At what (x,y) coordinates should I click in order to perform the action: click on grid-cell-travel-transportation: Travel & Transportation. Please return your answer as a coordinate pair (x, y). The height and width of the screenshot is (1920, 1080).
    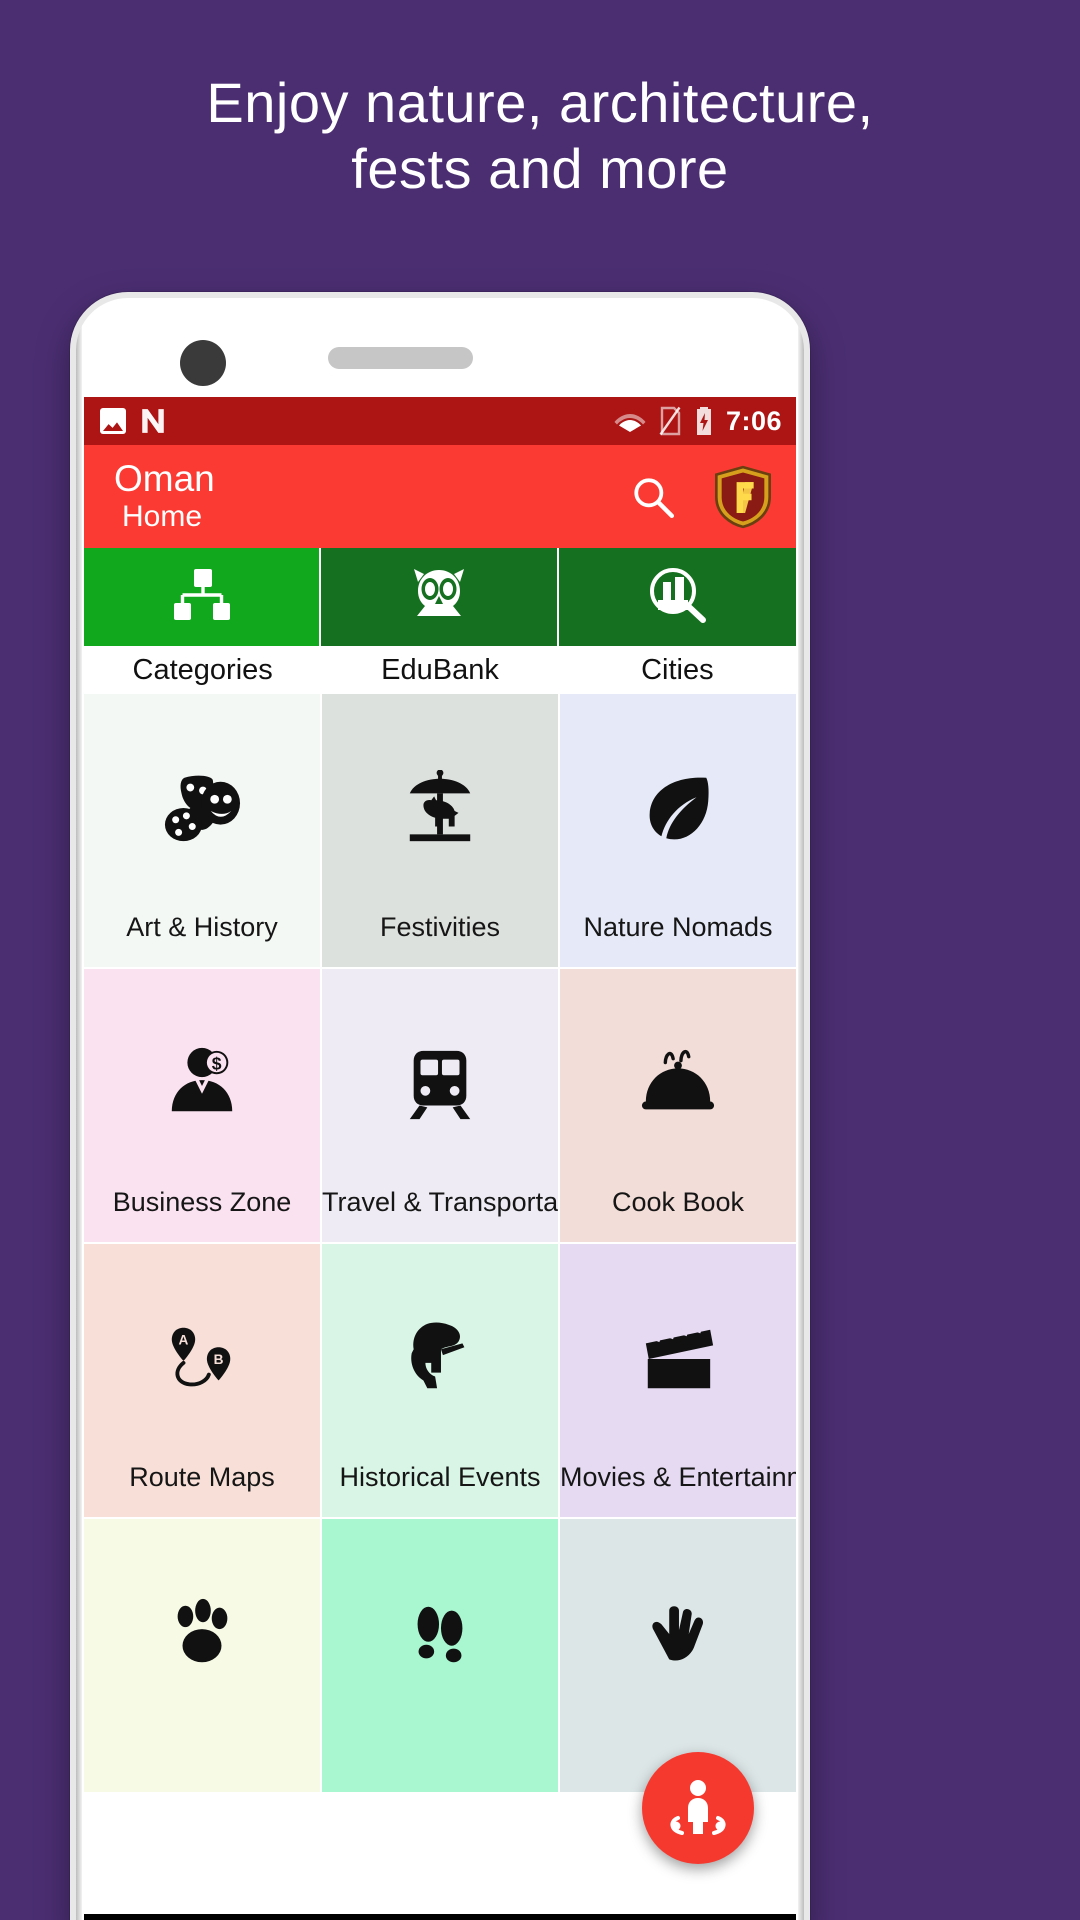
    Looking at the image, I should click on (440, 1105).